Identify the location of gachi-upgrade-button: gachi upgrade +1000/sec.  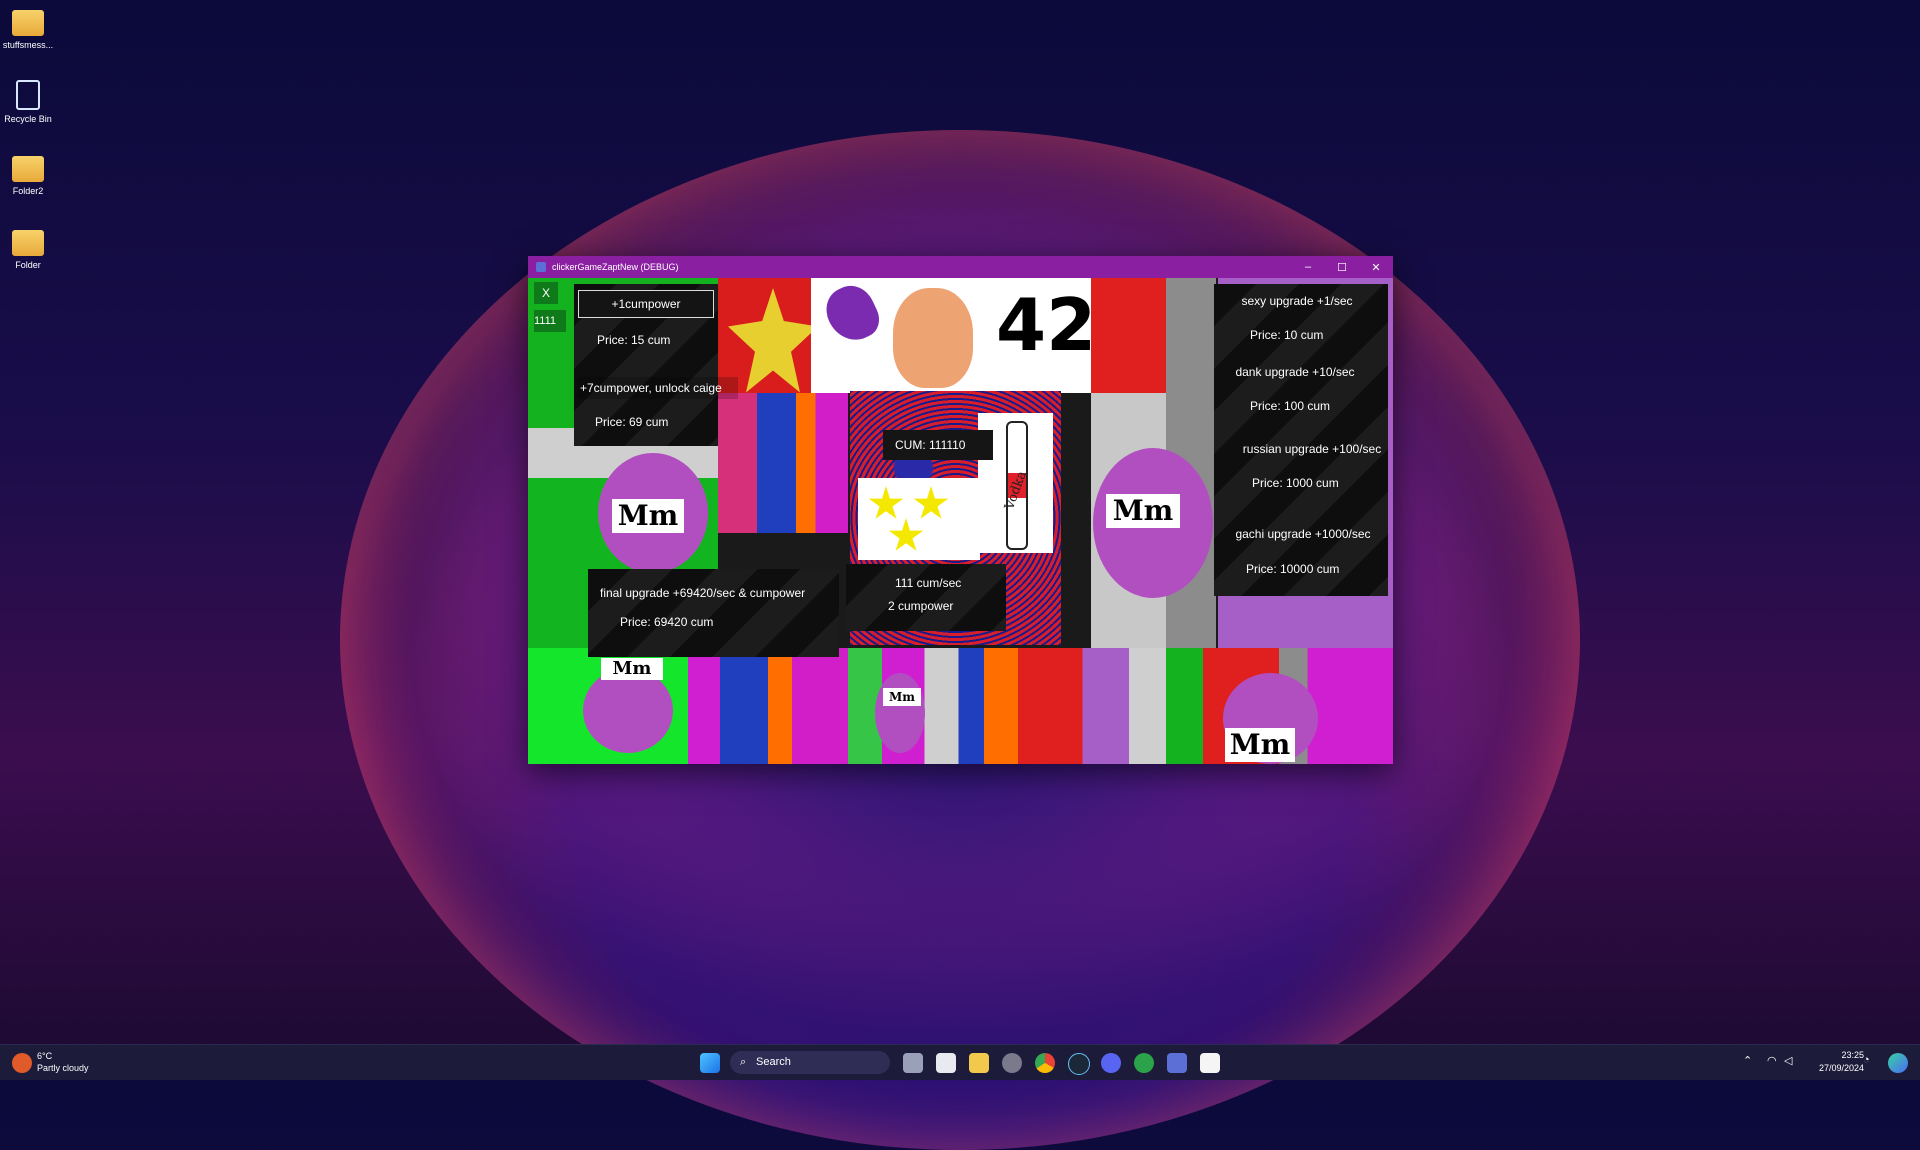
(1303, 534).